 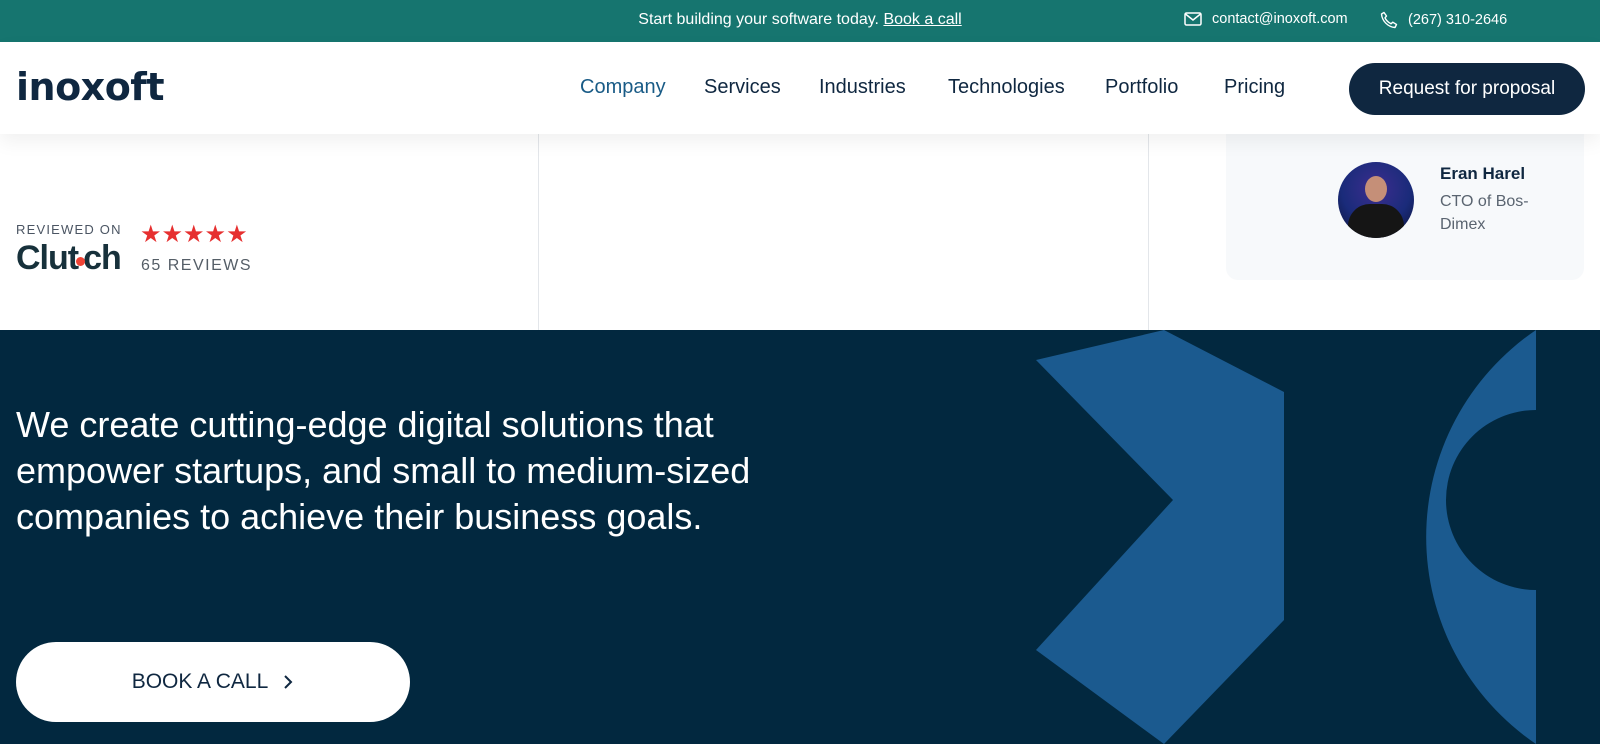 I want to click on clutch-logo: Clut ch, so click(x=69, y=258).